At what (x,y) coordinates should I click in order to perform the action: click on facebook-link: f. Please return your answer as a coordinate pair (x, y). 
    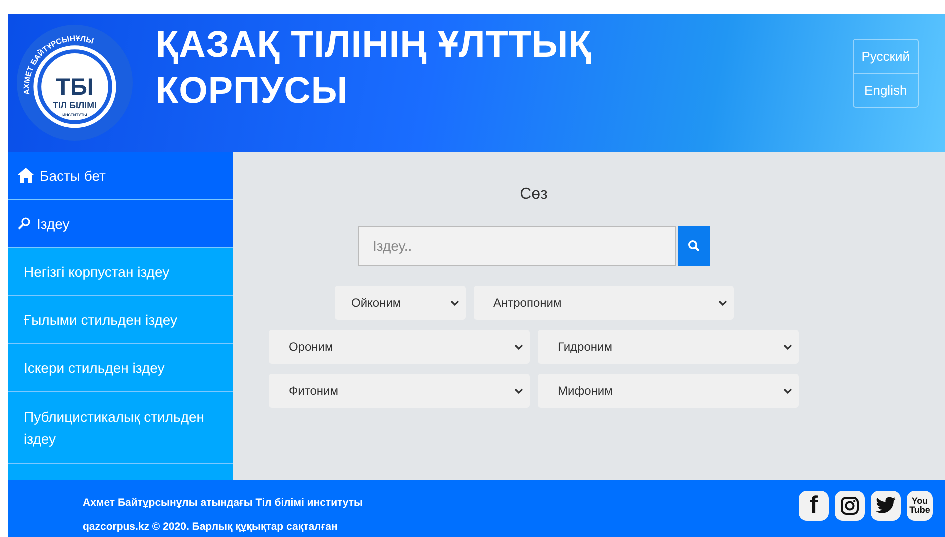
    Looking at the image, I should click on (814, 505).